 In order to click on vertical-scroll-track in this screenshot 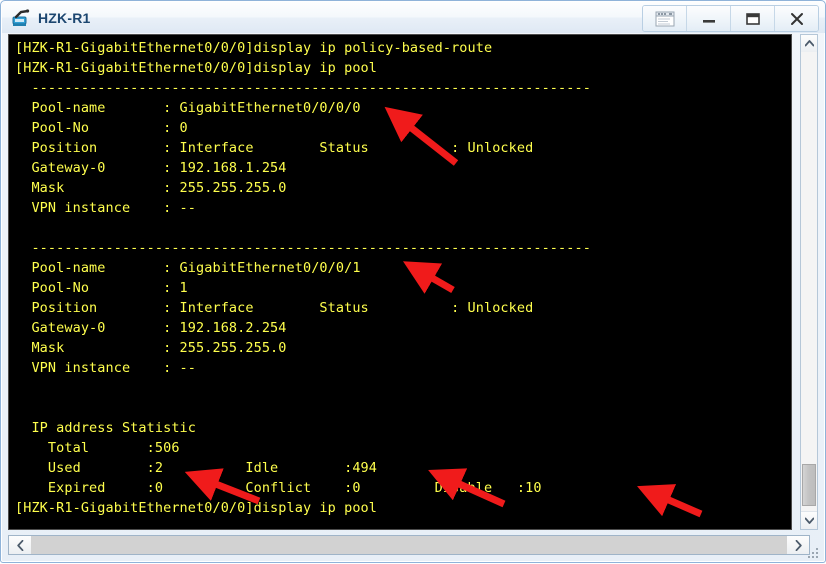, I will do `click(809, 282)`.